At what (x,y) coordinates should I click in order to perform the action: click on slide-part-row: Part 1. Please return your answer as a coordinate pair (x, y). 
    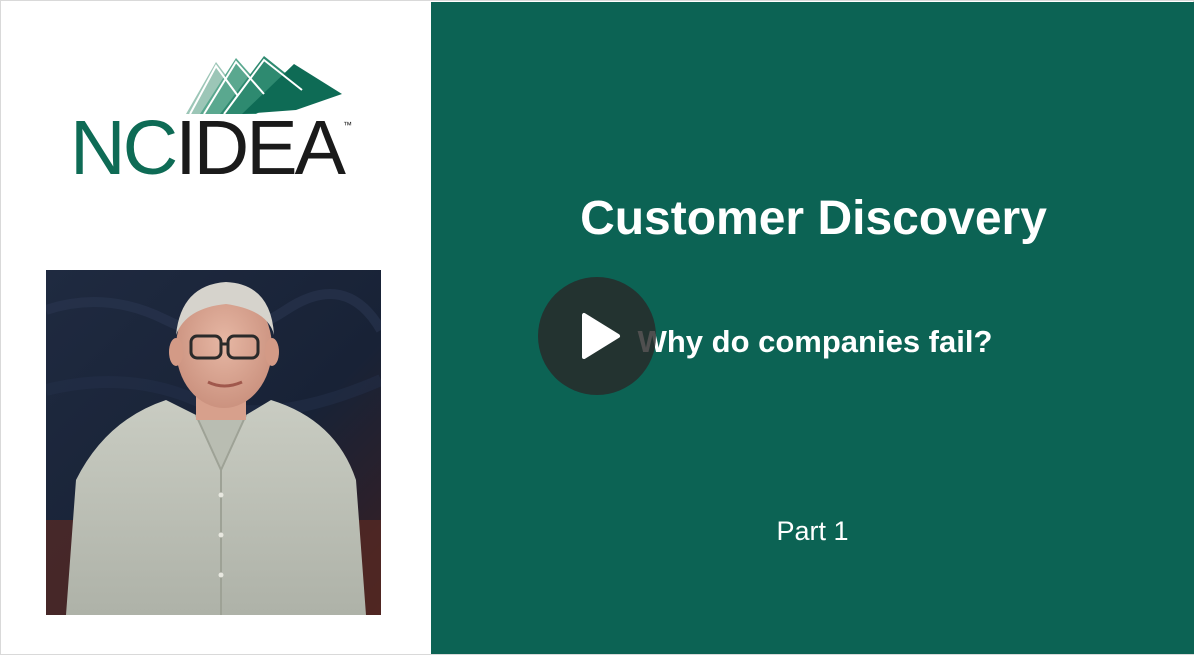
    Looking at the image, I should click on (812, 531).